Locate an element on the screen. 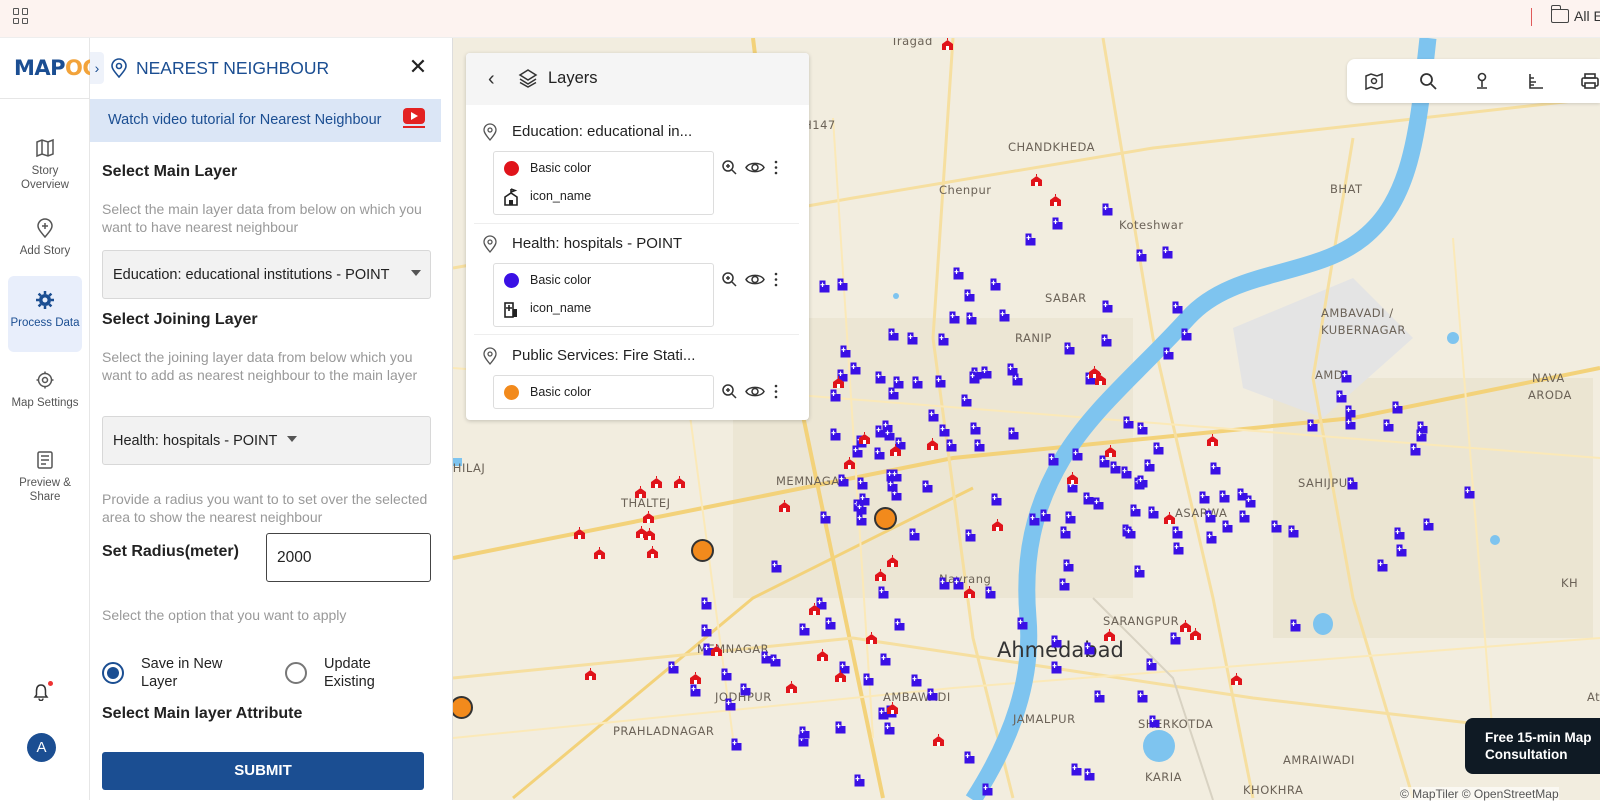 This screenshot has height=801, width=1600. nav-story-overview: Story Overview is located at coordinates (45, 162).